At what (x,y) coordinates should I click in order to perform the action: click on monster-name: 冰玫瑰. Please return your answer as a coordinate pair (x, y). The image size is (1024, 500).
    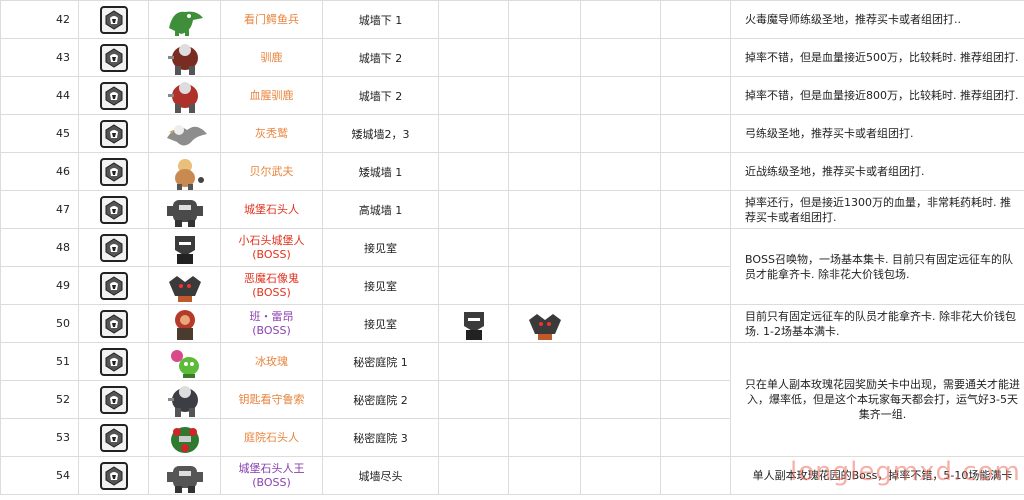
    Looking at the image, I should click on (271, 361).